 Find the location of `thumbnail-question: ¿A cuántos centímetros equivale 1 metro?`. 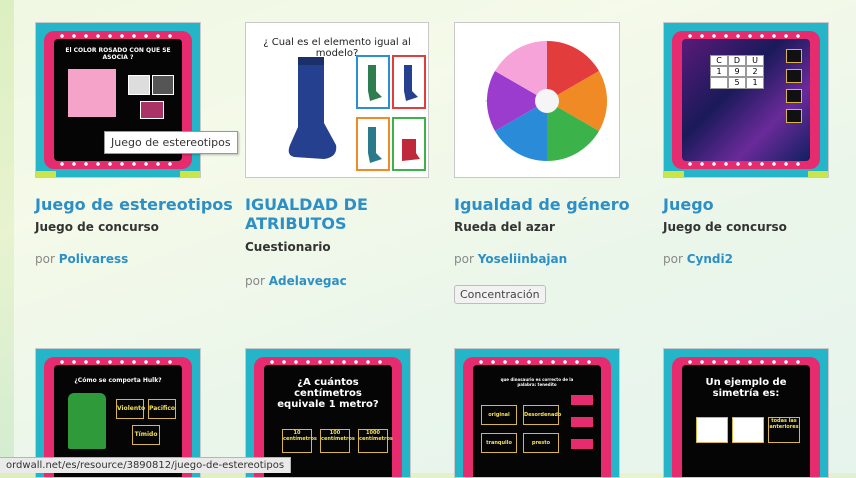

thumbnail-question: ¿A cuántos centímetros equivale 1 metro? is located at coordinates (328, 393).